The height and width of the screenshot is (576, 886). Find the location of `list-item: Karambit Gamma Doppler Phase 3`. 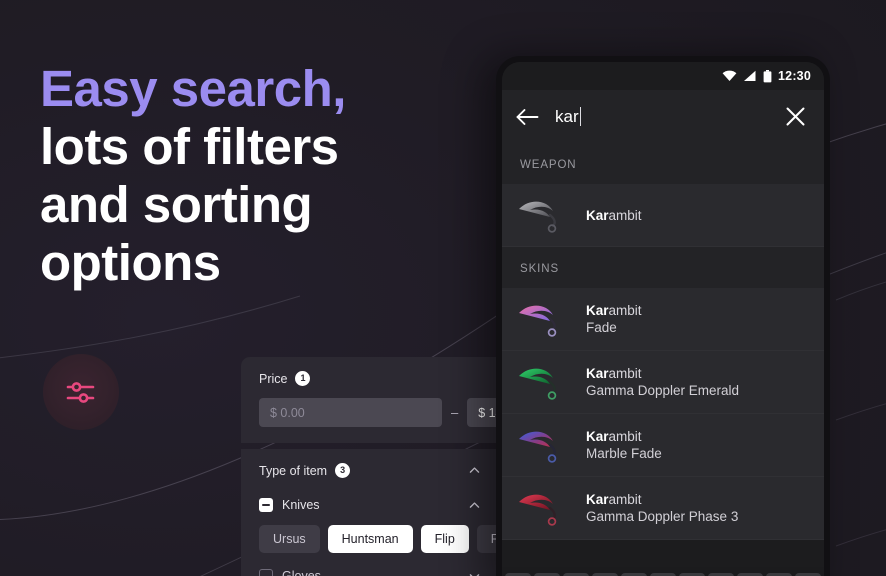

list-item: Karambit Gamma Doppler Phase 3 is located at coordinates (663, 508).